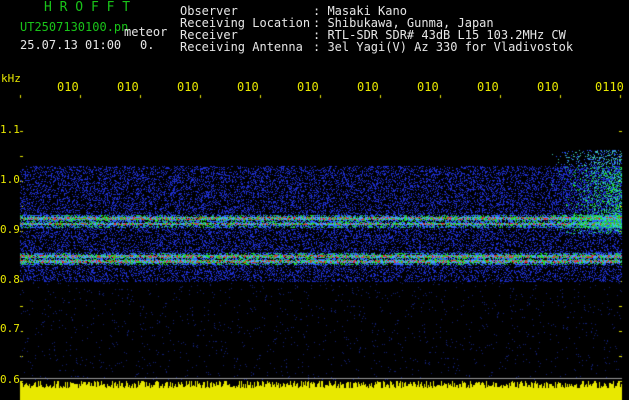 The width and height of the screenshot is (629, 400). Describe the element at coordinates (10, 229) in the screenshot. I see `y-tick-label: 0.9` at that location.